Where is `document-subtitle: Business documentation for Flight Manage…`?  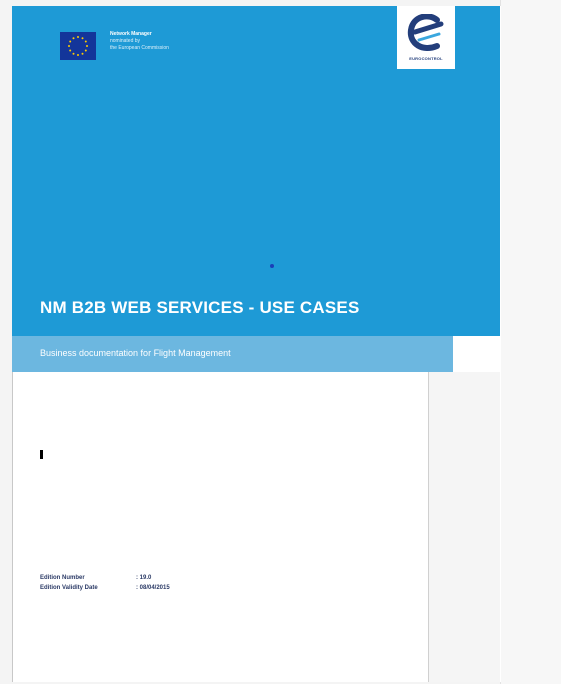 document-subtitle: Business documentation for Flight Manage… is located at coordinates (135, 353).